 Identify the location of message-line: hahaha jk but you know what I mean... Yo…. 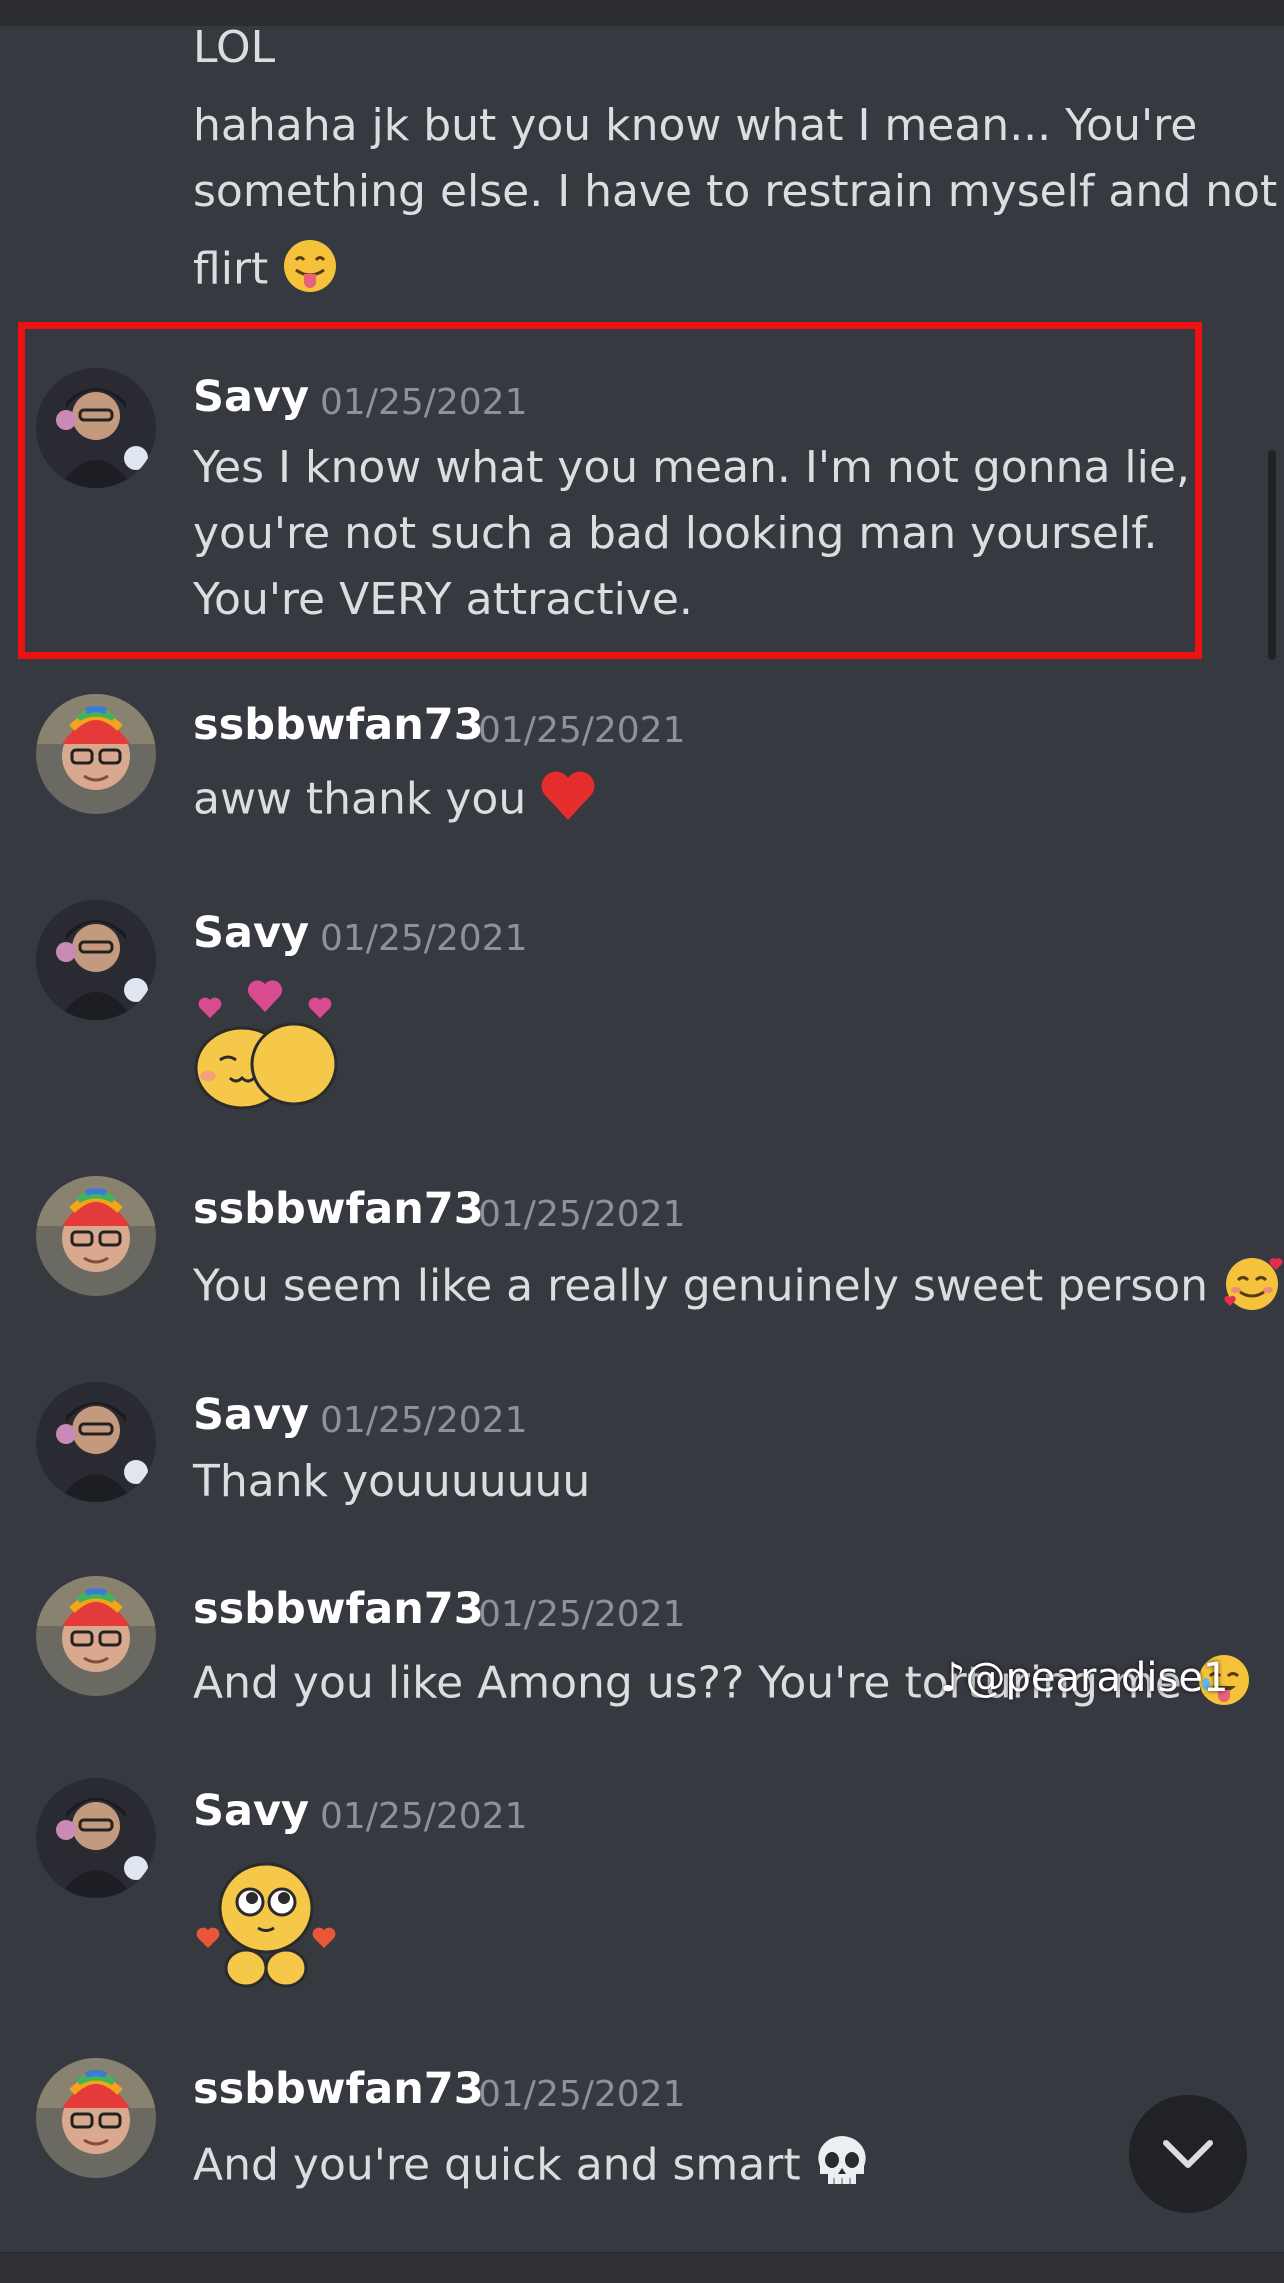
(695, 125).